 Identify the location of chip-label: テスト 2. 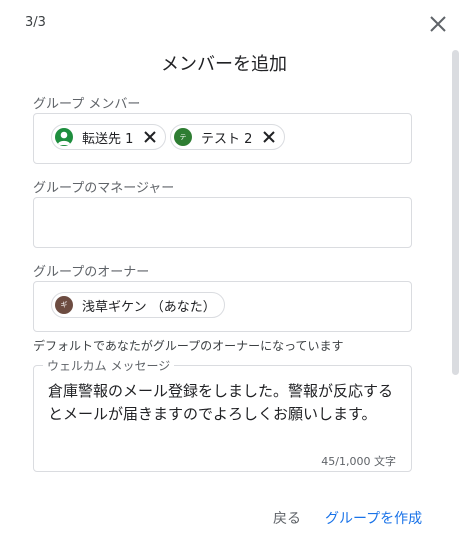
(227, 139).